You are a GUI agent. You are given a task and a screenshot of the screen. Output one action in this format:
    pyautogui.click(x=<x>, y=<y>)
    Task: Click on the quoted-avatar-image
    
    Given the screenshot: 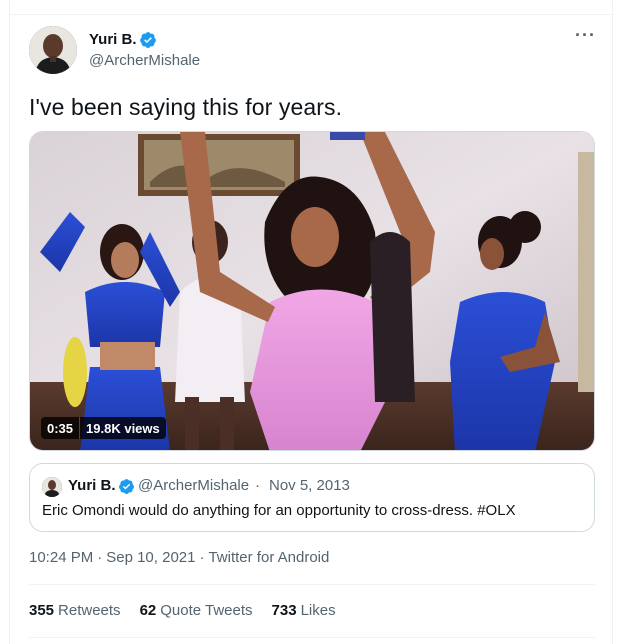 What is the action you would take?
    pyautogui.click(x=52, y=487)
    